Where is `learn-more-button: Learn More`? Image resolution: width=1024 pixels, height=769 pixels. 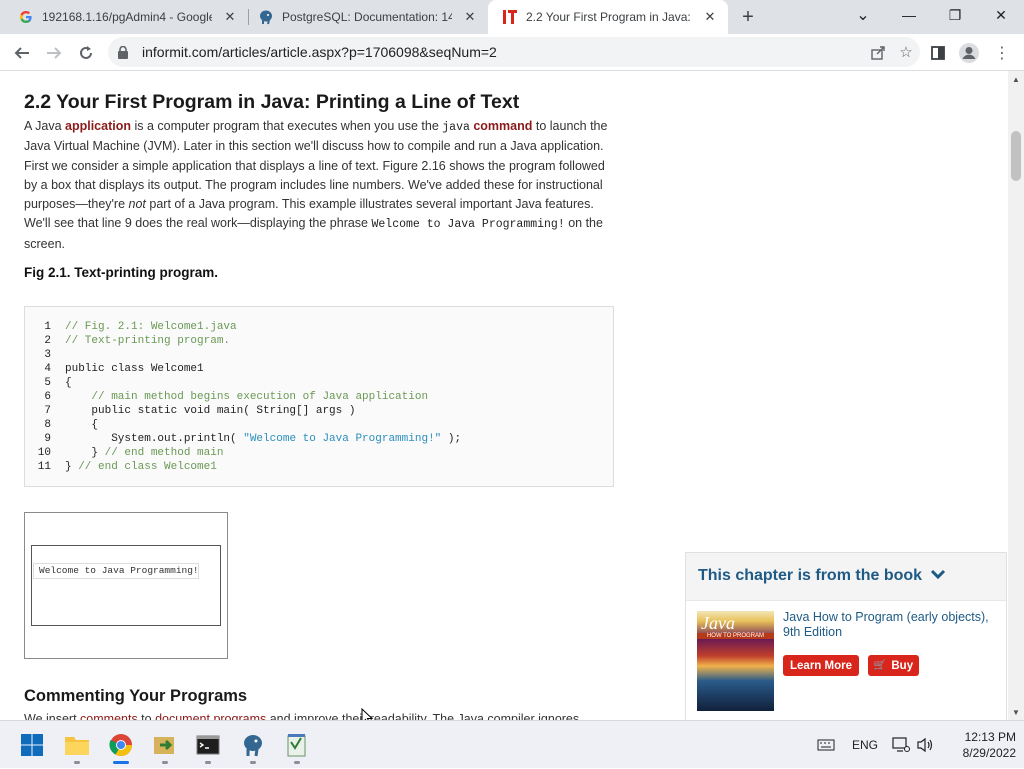 learn-more-button: Learn More is located at coordinates (821, 665).